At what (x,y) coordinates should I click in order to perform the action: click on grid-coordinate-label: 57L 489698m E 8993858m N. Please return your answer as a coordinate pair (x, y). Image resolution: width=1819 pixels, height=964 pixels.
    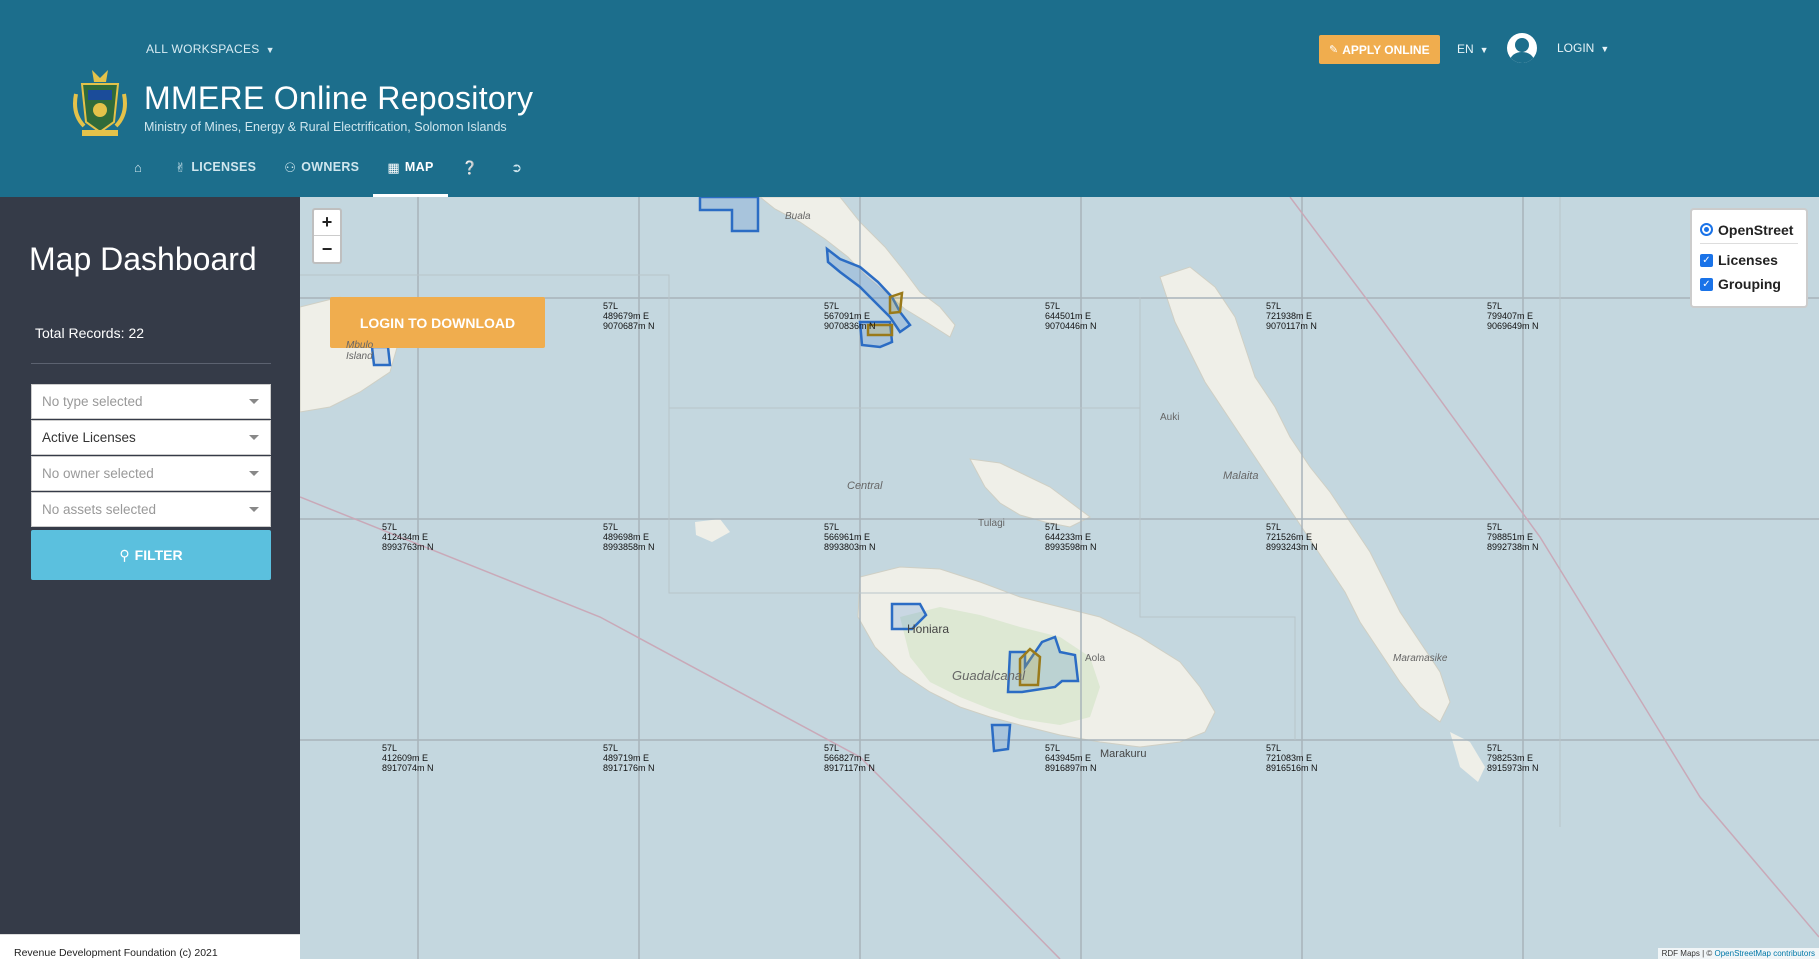
    Looking at the image, I should click on (629, 537).